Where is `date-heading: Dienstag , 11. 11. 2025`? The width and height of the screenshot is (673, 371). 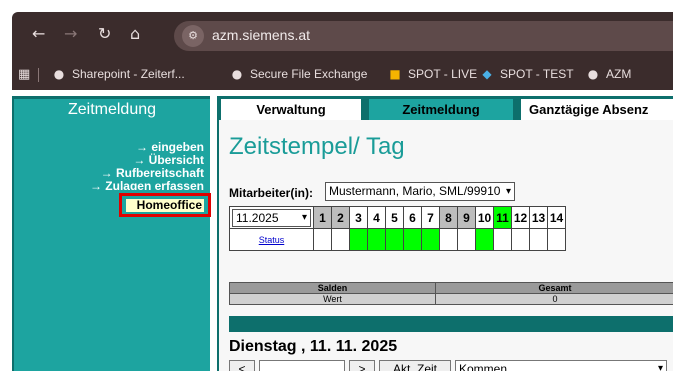 date-heading: Dienstag , 11. 11. 2025 is located at coordinates (313, 346).